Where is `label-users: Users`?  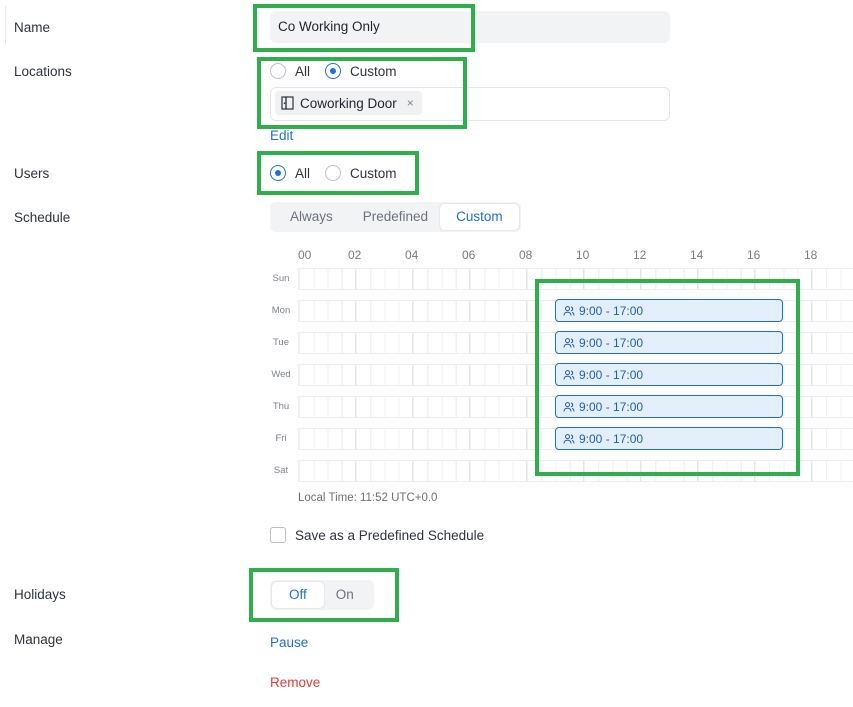
label-users: Users is located at coordinates (32, 173).